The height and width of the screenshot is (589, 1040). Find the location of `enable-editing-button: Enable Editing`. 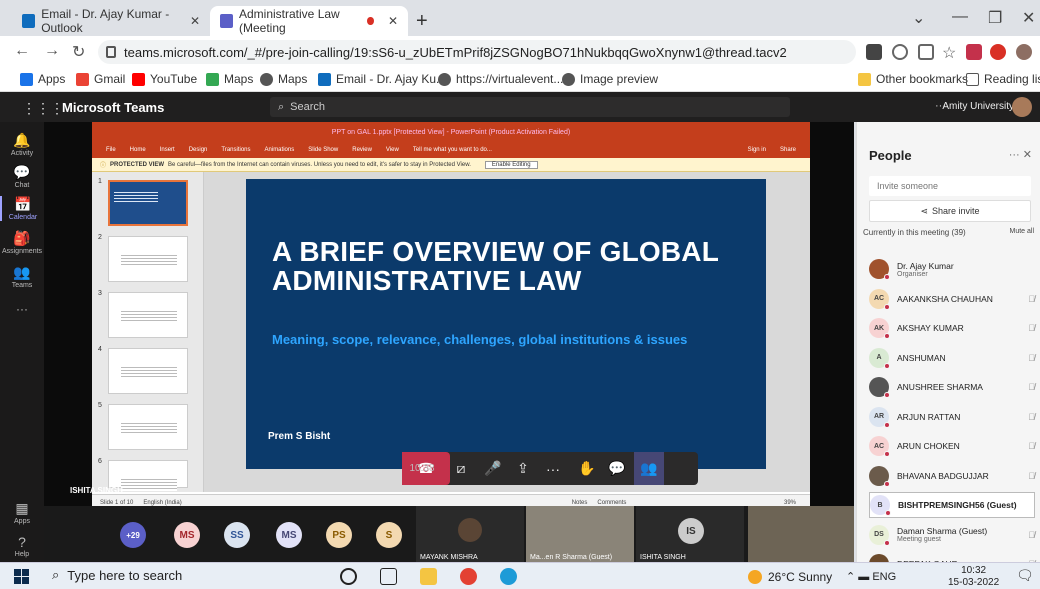

enable-editing-button: Enable Editing is located at coordinates (511, 164).